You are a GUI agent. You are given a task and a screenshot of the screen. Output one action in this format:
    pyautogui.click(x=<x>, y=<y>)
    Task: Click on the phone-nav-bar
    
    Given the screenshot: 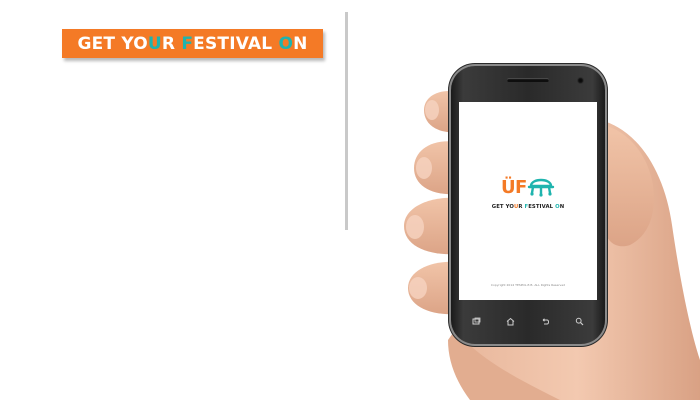 What is the action you would take?
    pyautogui.click(x=528, y=321)
    